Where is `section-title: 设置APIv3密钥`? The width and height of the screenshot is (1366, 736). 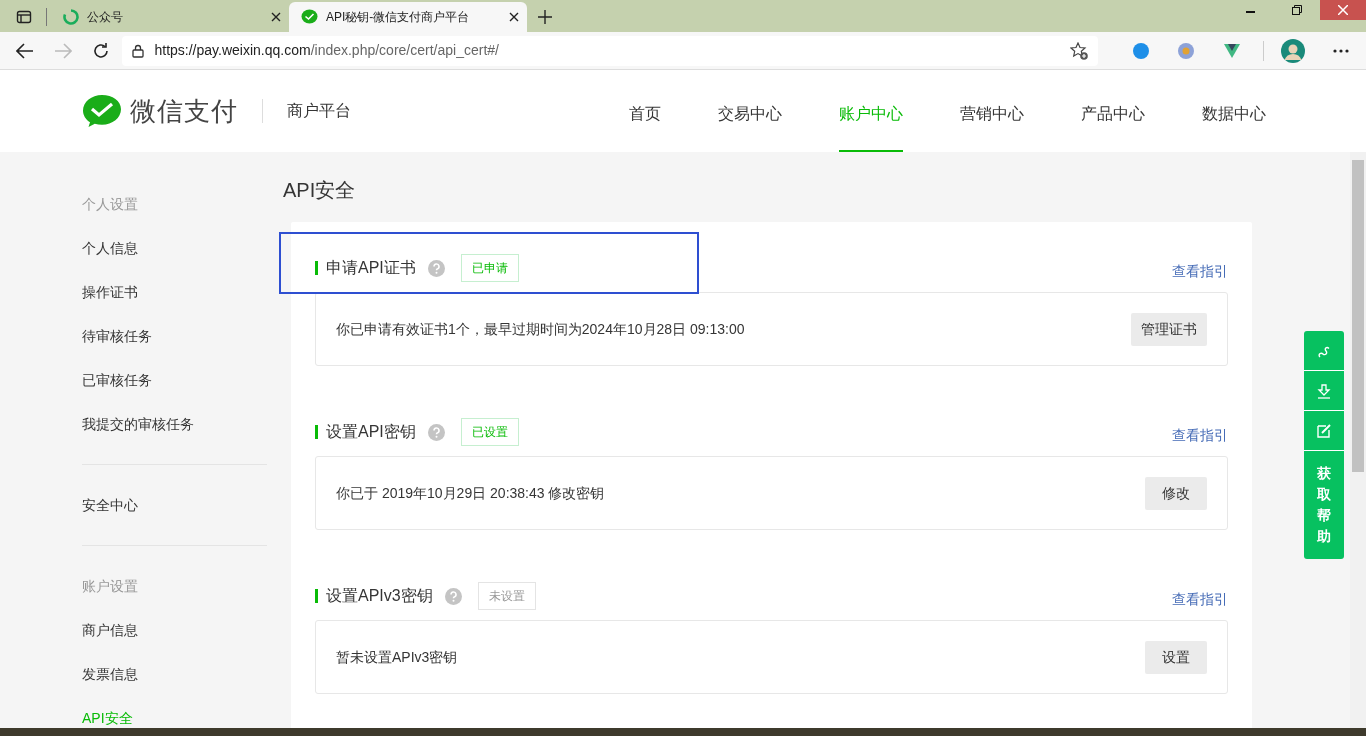 section-title: 设置APIv3密钥 is located at coordinates (374, 596).